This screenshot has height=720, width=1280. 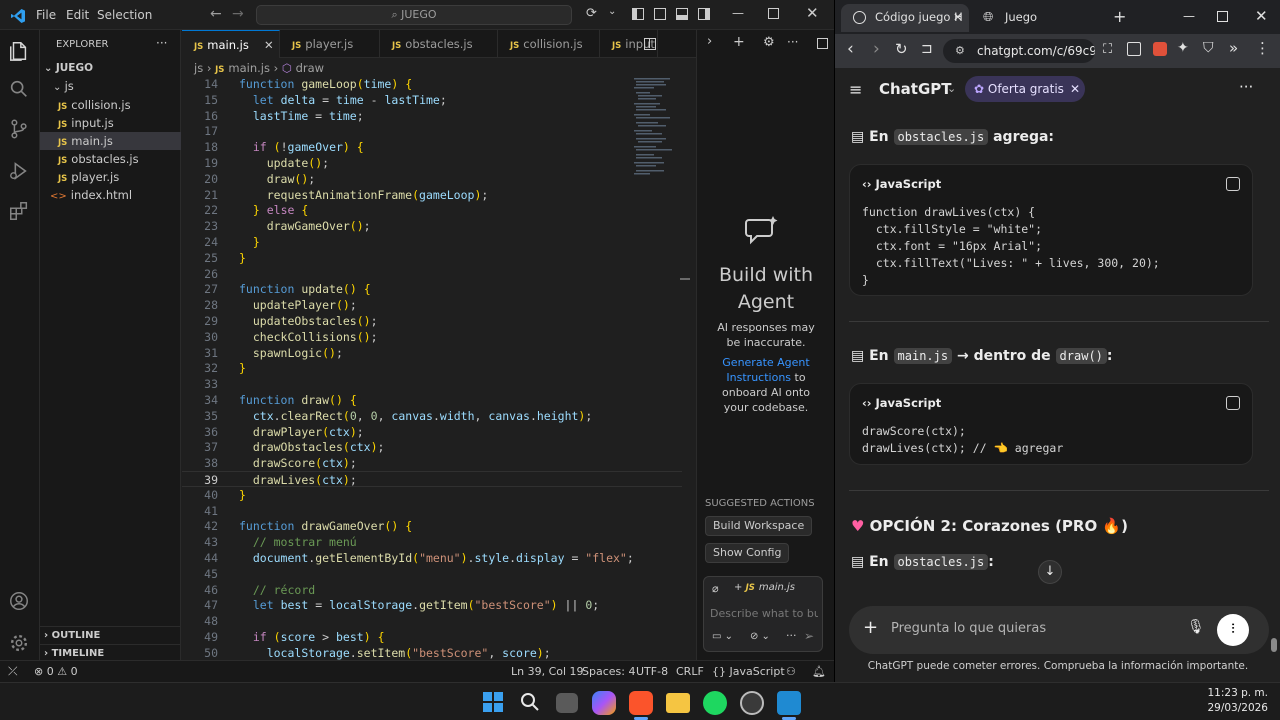 I want to click on tree-file-obstacles: JS obstacles.js, so click(x=110, y=159).